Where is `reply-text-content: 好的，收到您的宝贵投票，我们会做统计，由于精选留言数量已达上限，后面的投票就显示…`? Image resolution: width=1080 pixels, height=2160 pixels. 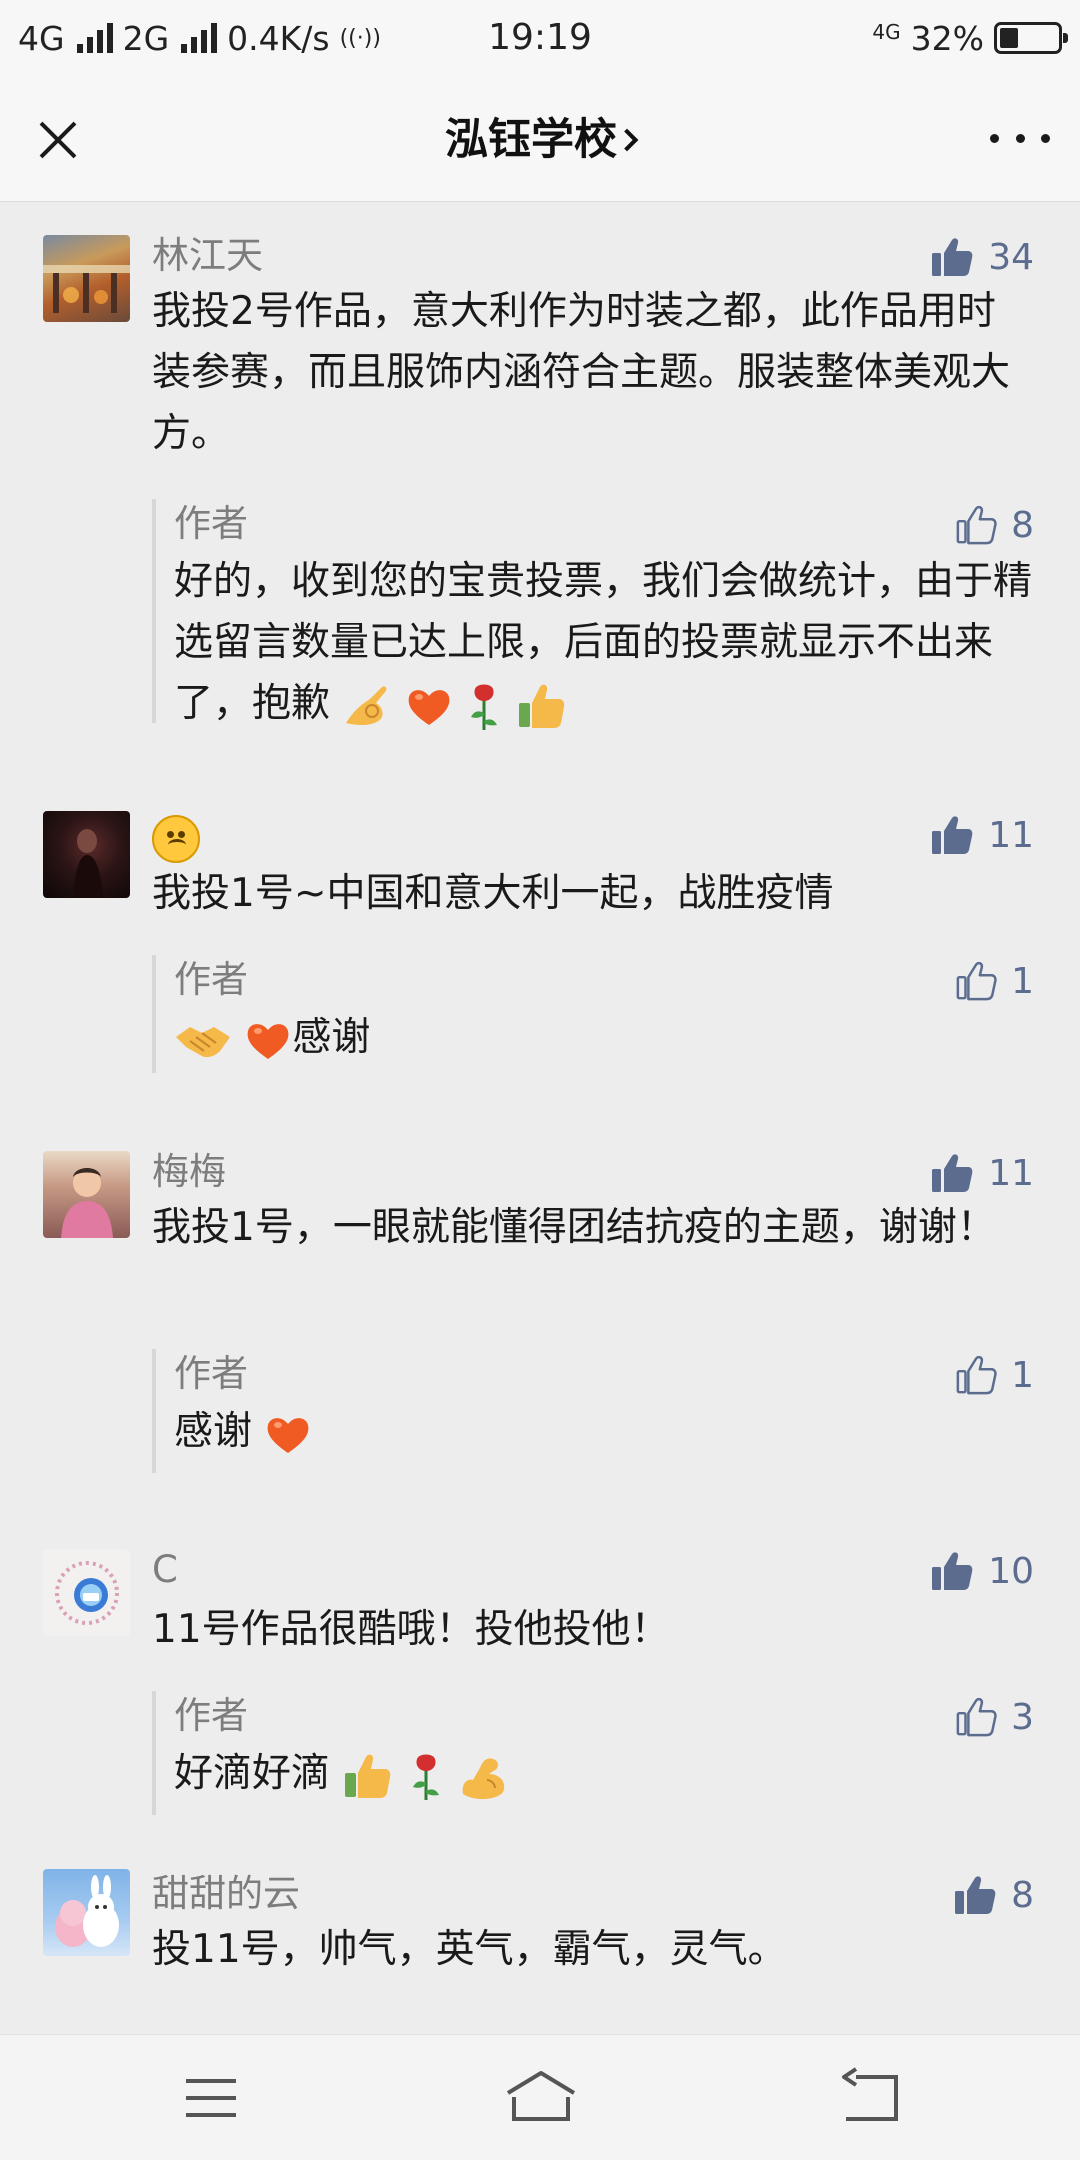
reply-text-content: 好的，收到您的宝贵投票，我们会做统计，由于精选留言数量已达上限，后面的投票就显示… is located at coordinates (603, 642).